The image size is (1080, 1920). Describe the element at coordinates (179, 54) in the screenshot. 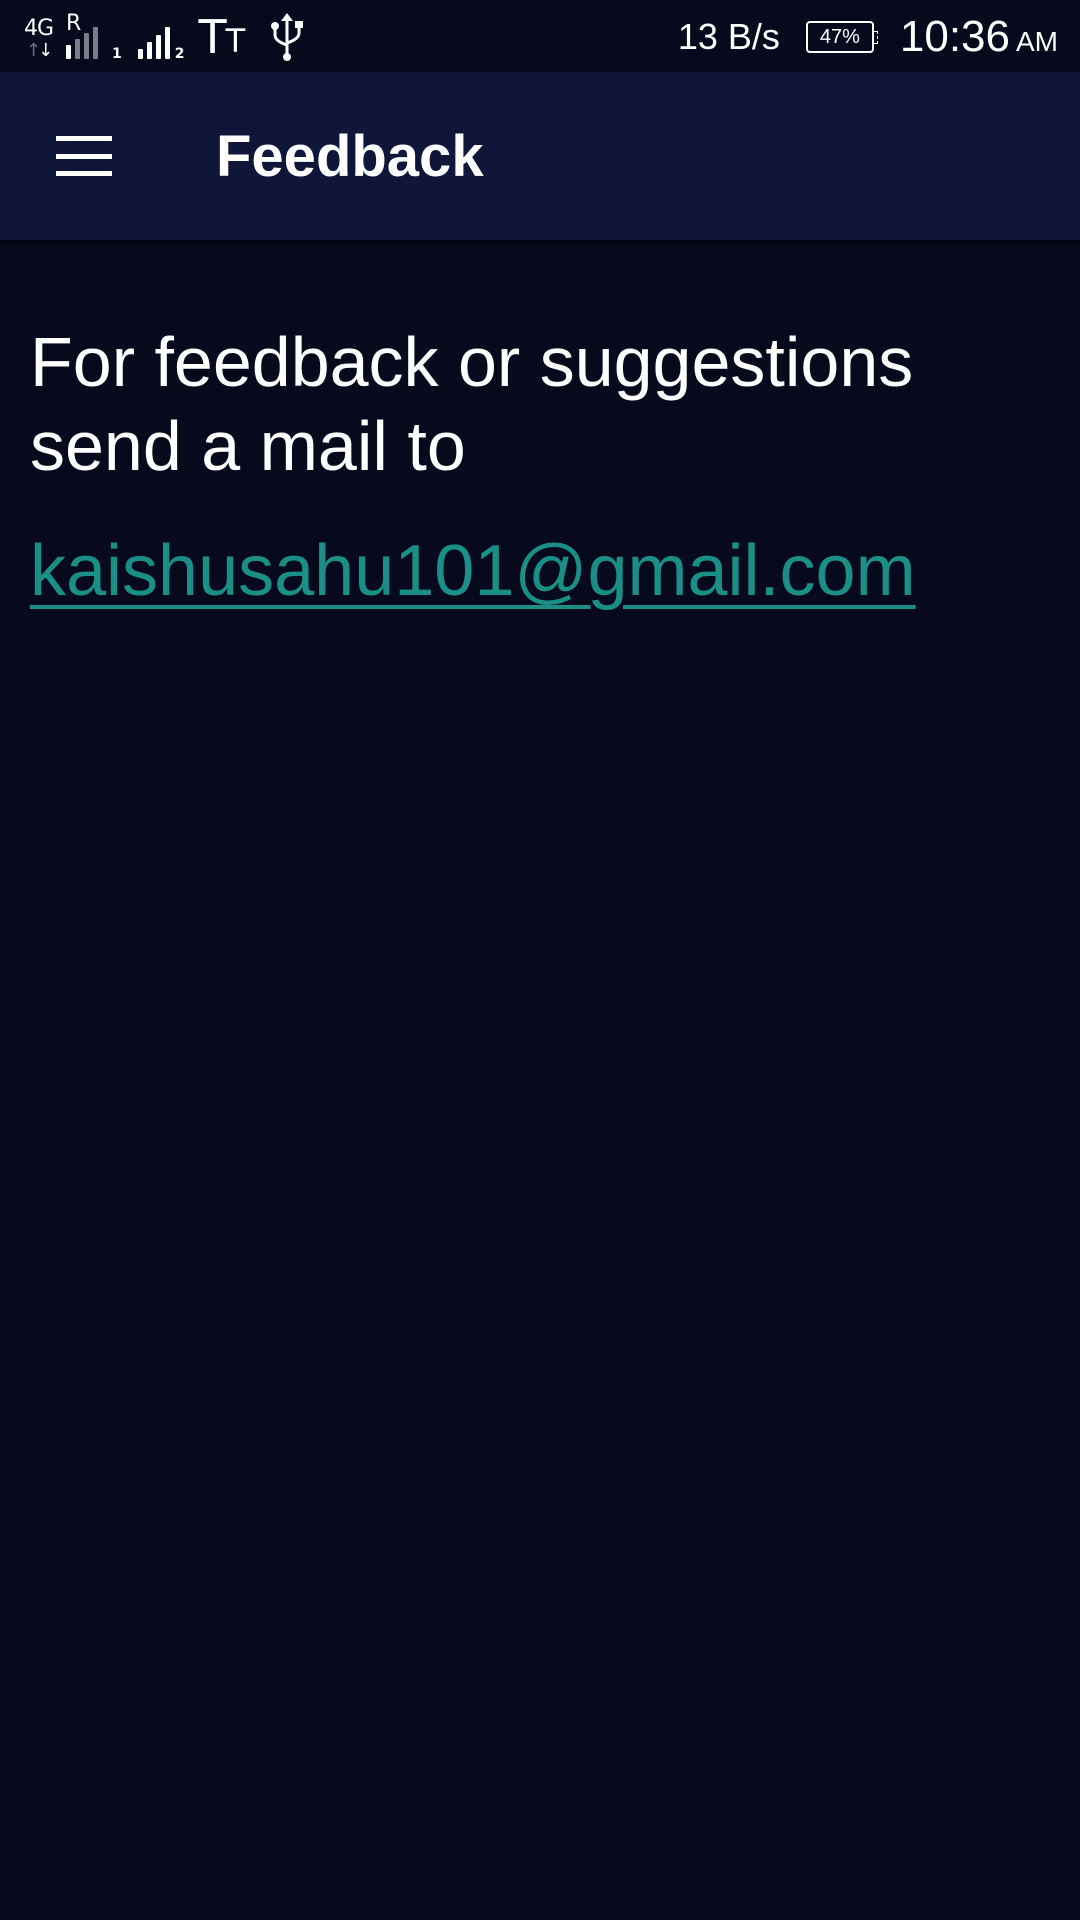

I see `sim2-index: 2` at that location.